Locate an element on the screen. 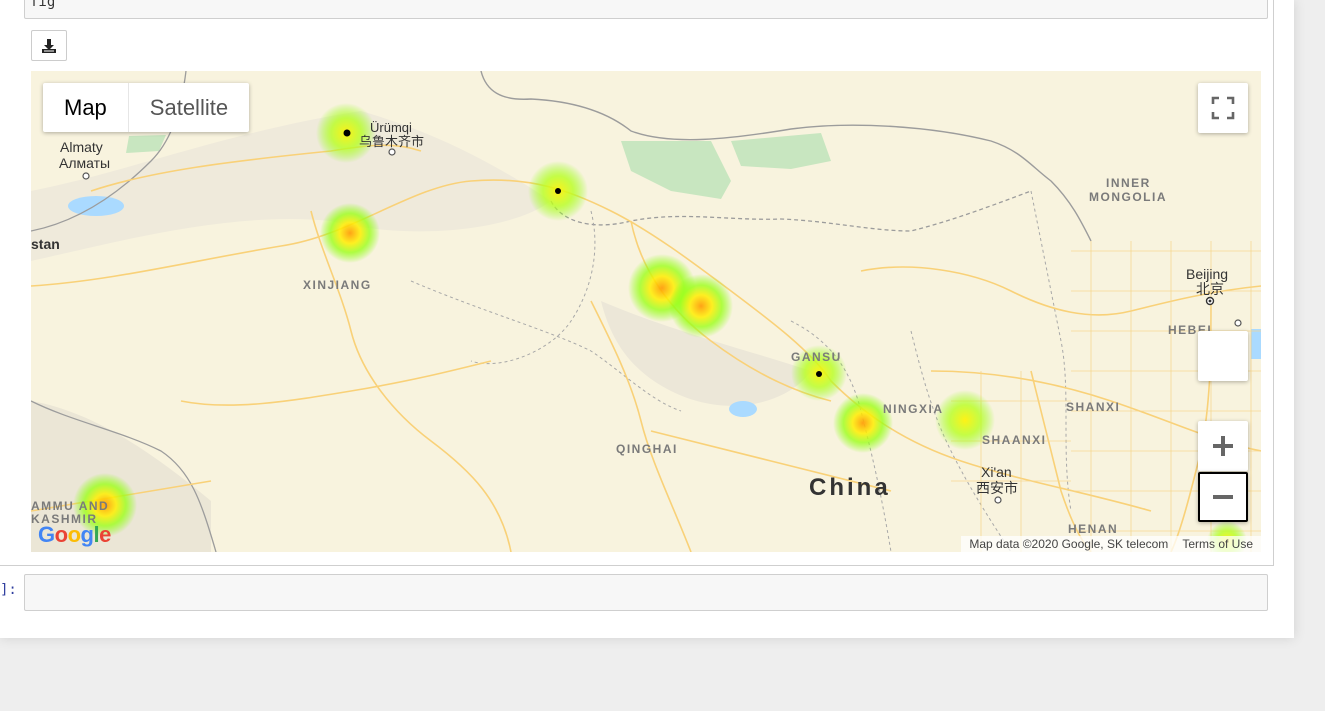  map-type-control: Map Satellite is located at coordinates (146, 107).